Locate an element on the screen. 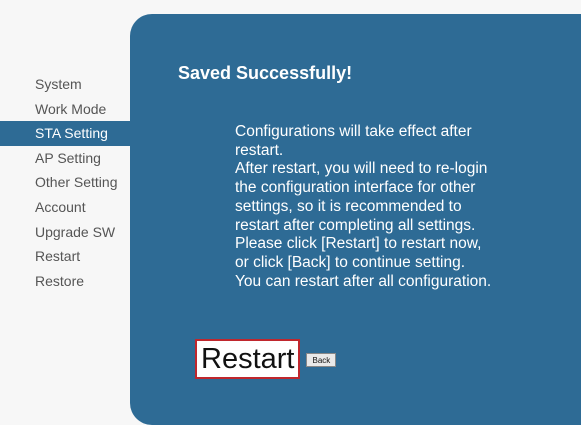 This screenshot has height=425, width=581. sidebar-item-ap-setting: AP Setting is located at coordinates (66, 158).